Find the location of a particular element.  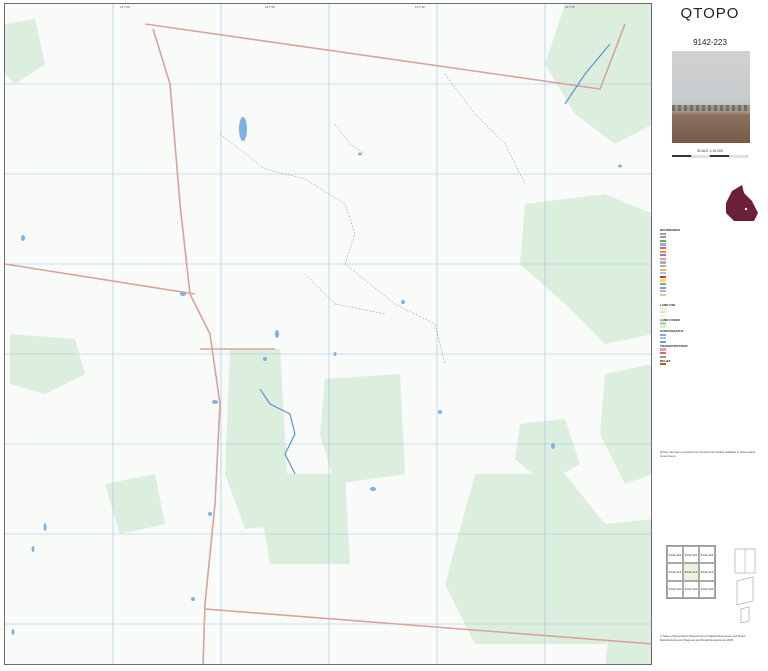

sheet-index-cell-current: 9142-213 is located at coordinates (691, 572).